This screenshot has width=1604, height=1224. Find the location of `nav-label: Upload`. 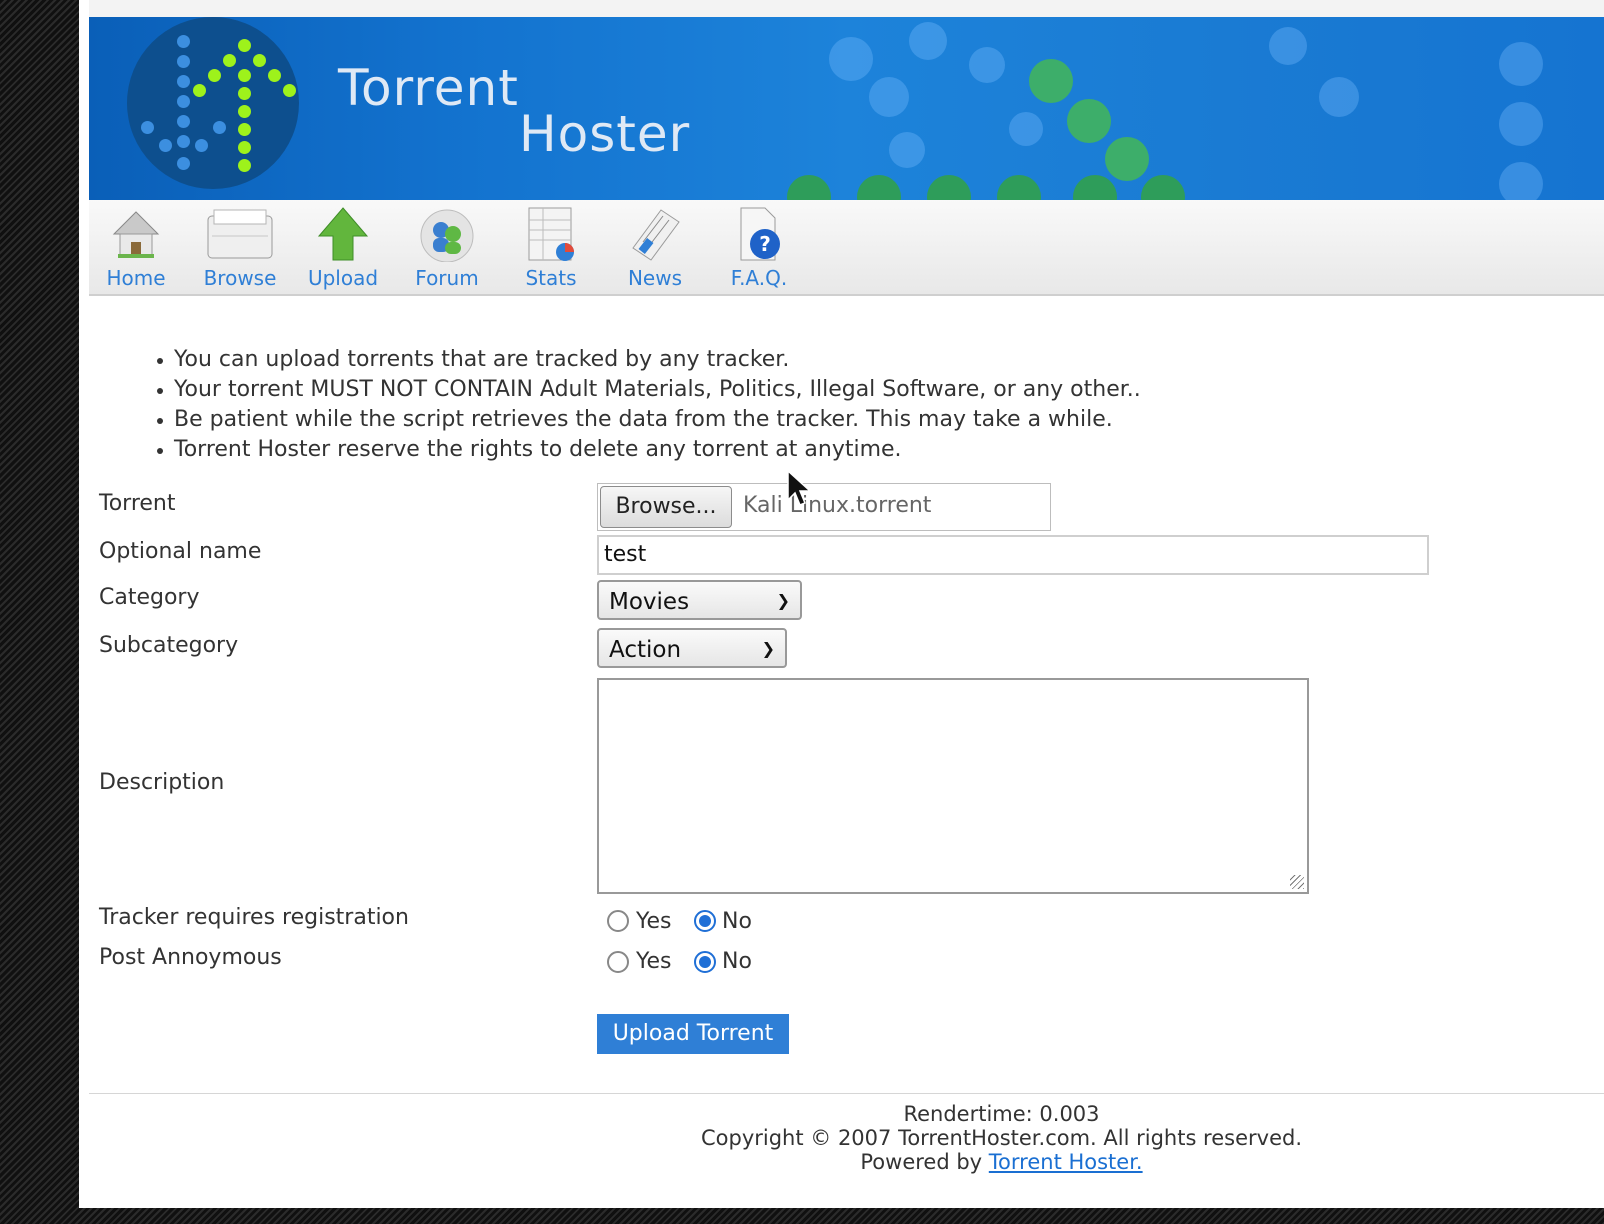

nav-label: Upload is located at coordinates (343, 278).